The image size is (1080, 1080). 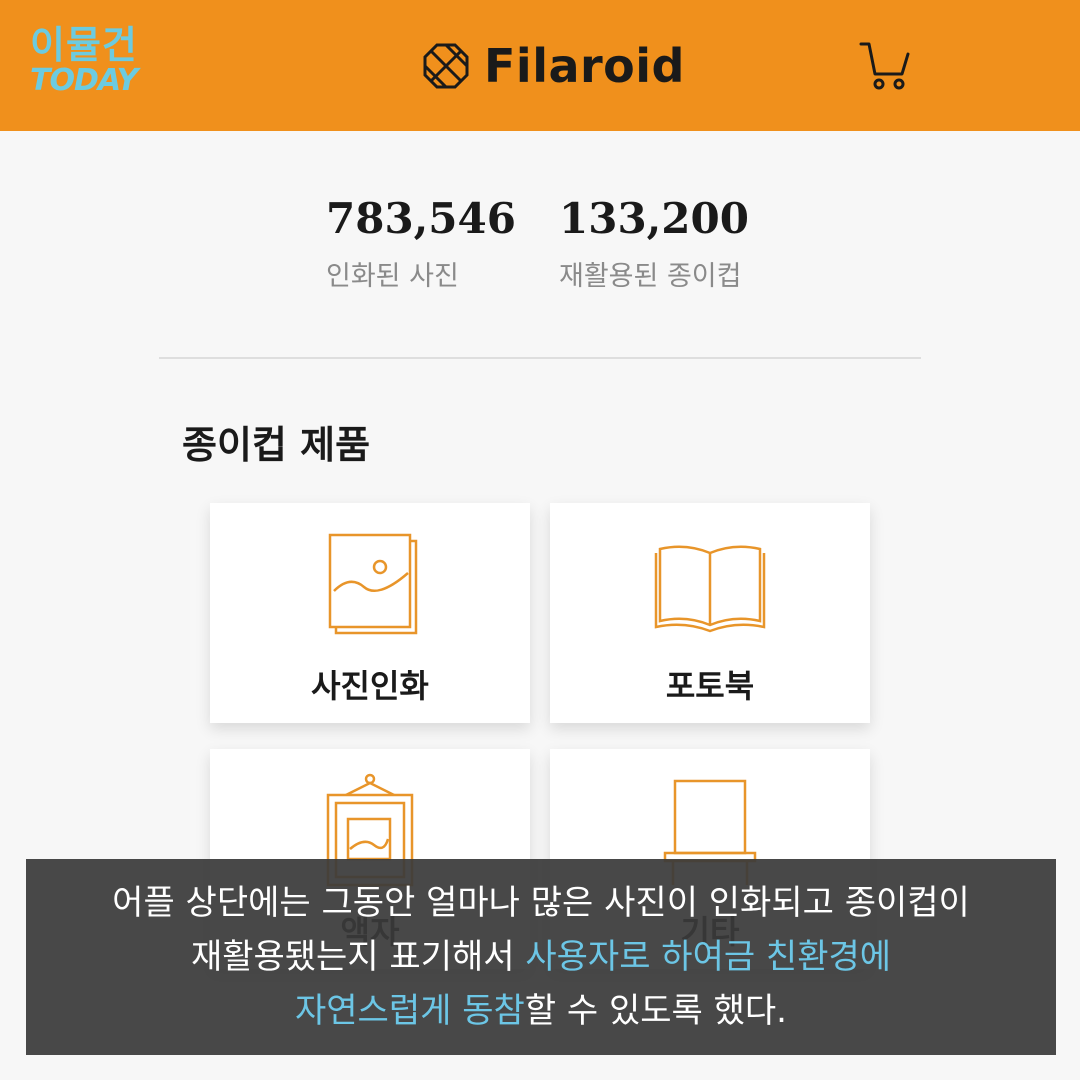 What do you see at coordinates (650, 276) in the screenshot?
I see `stat-label: 재활용된 종이컵` at bounding box center [650, 276].